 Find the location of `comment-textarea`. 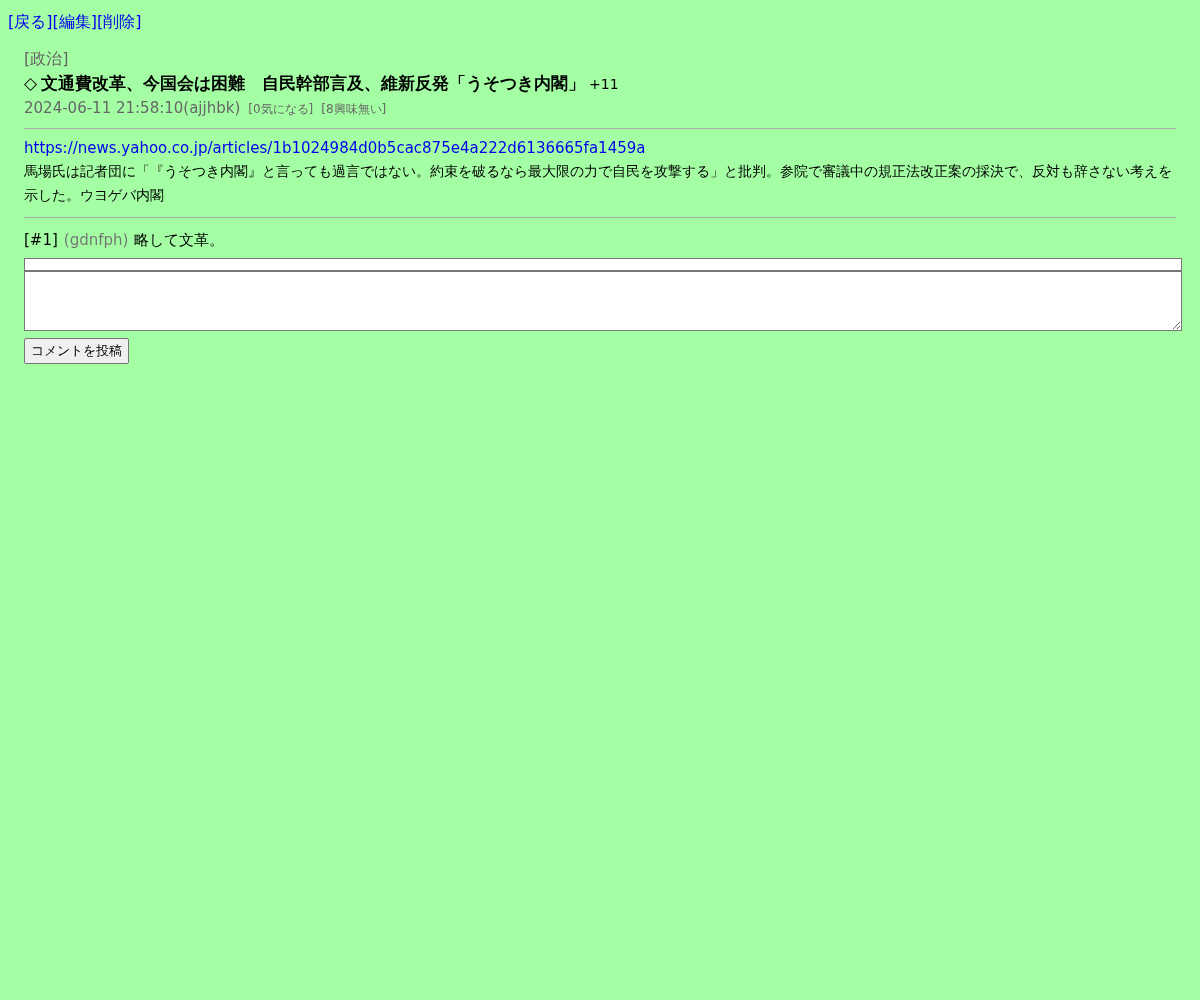

comment-textarea is located at coordinates (603, 301).